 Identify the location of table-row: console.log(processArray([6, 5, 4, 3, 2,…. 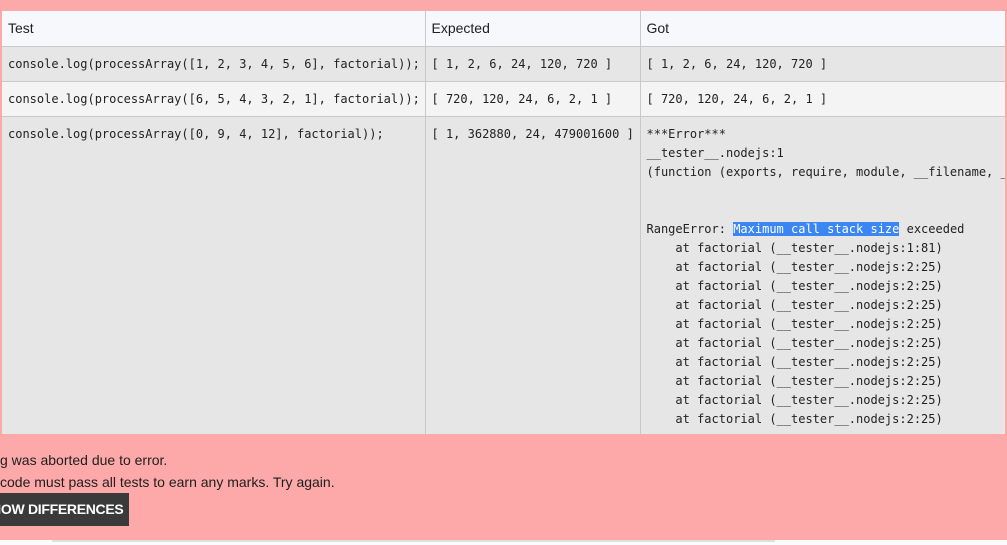
(503, 99).